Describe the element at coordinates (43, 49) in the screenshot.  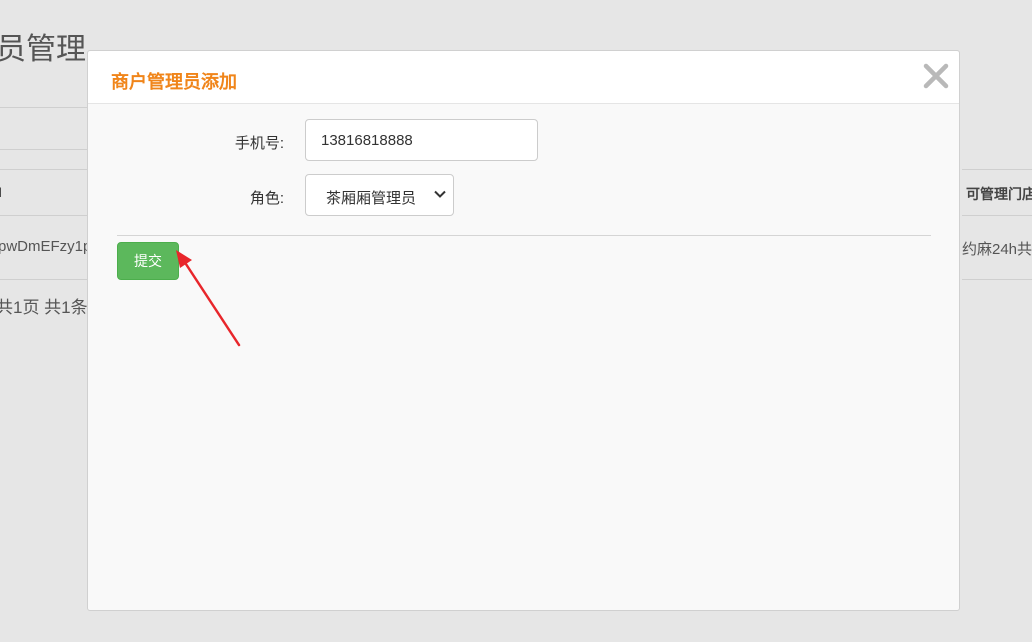
I see `page-title: 员管理` at that location.